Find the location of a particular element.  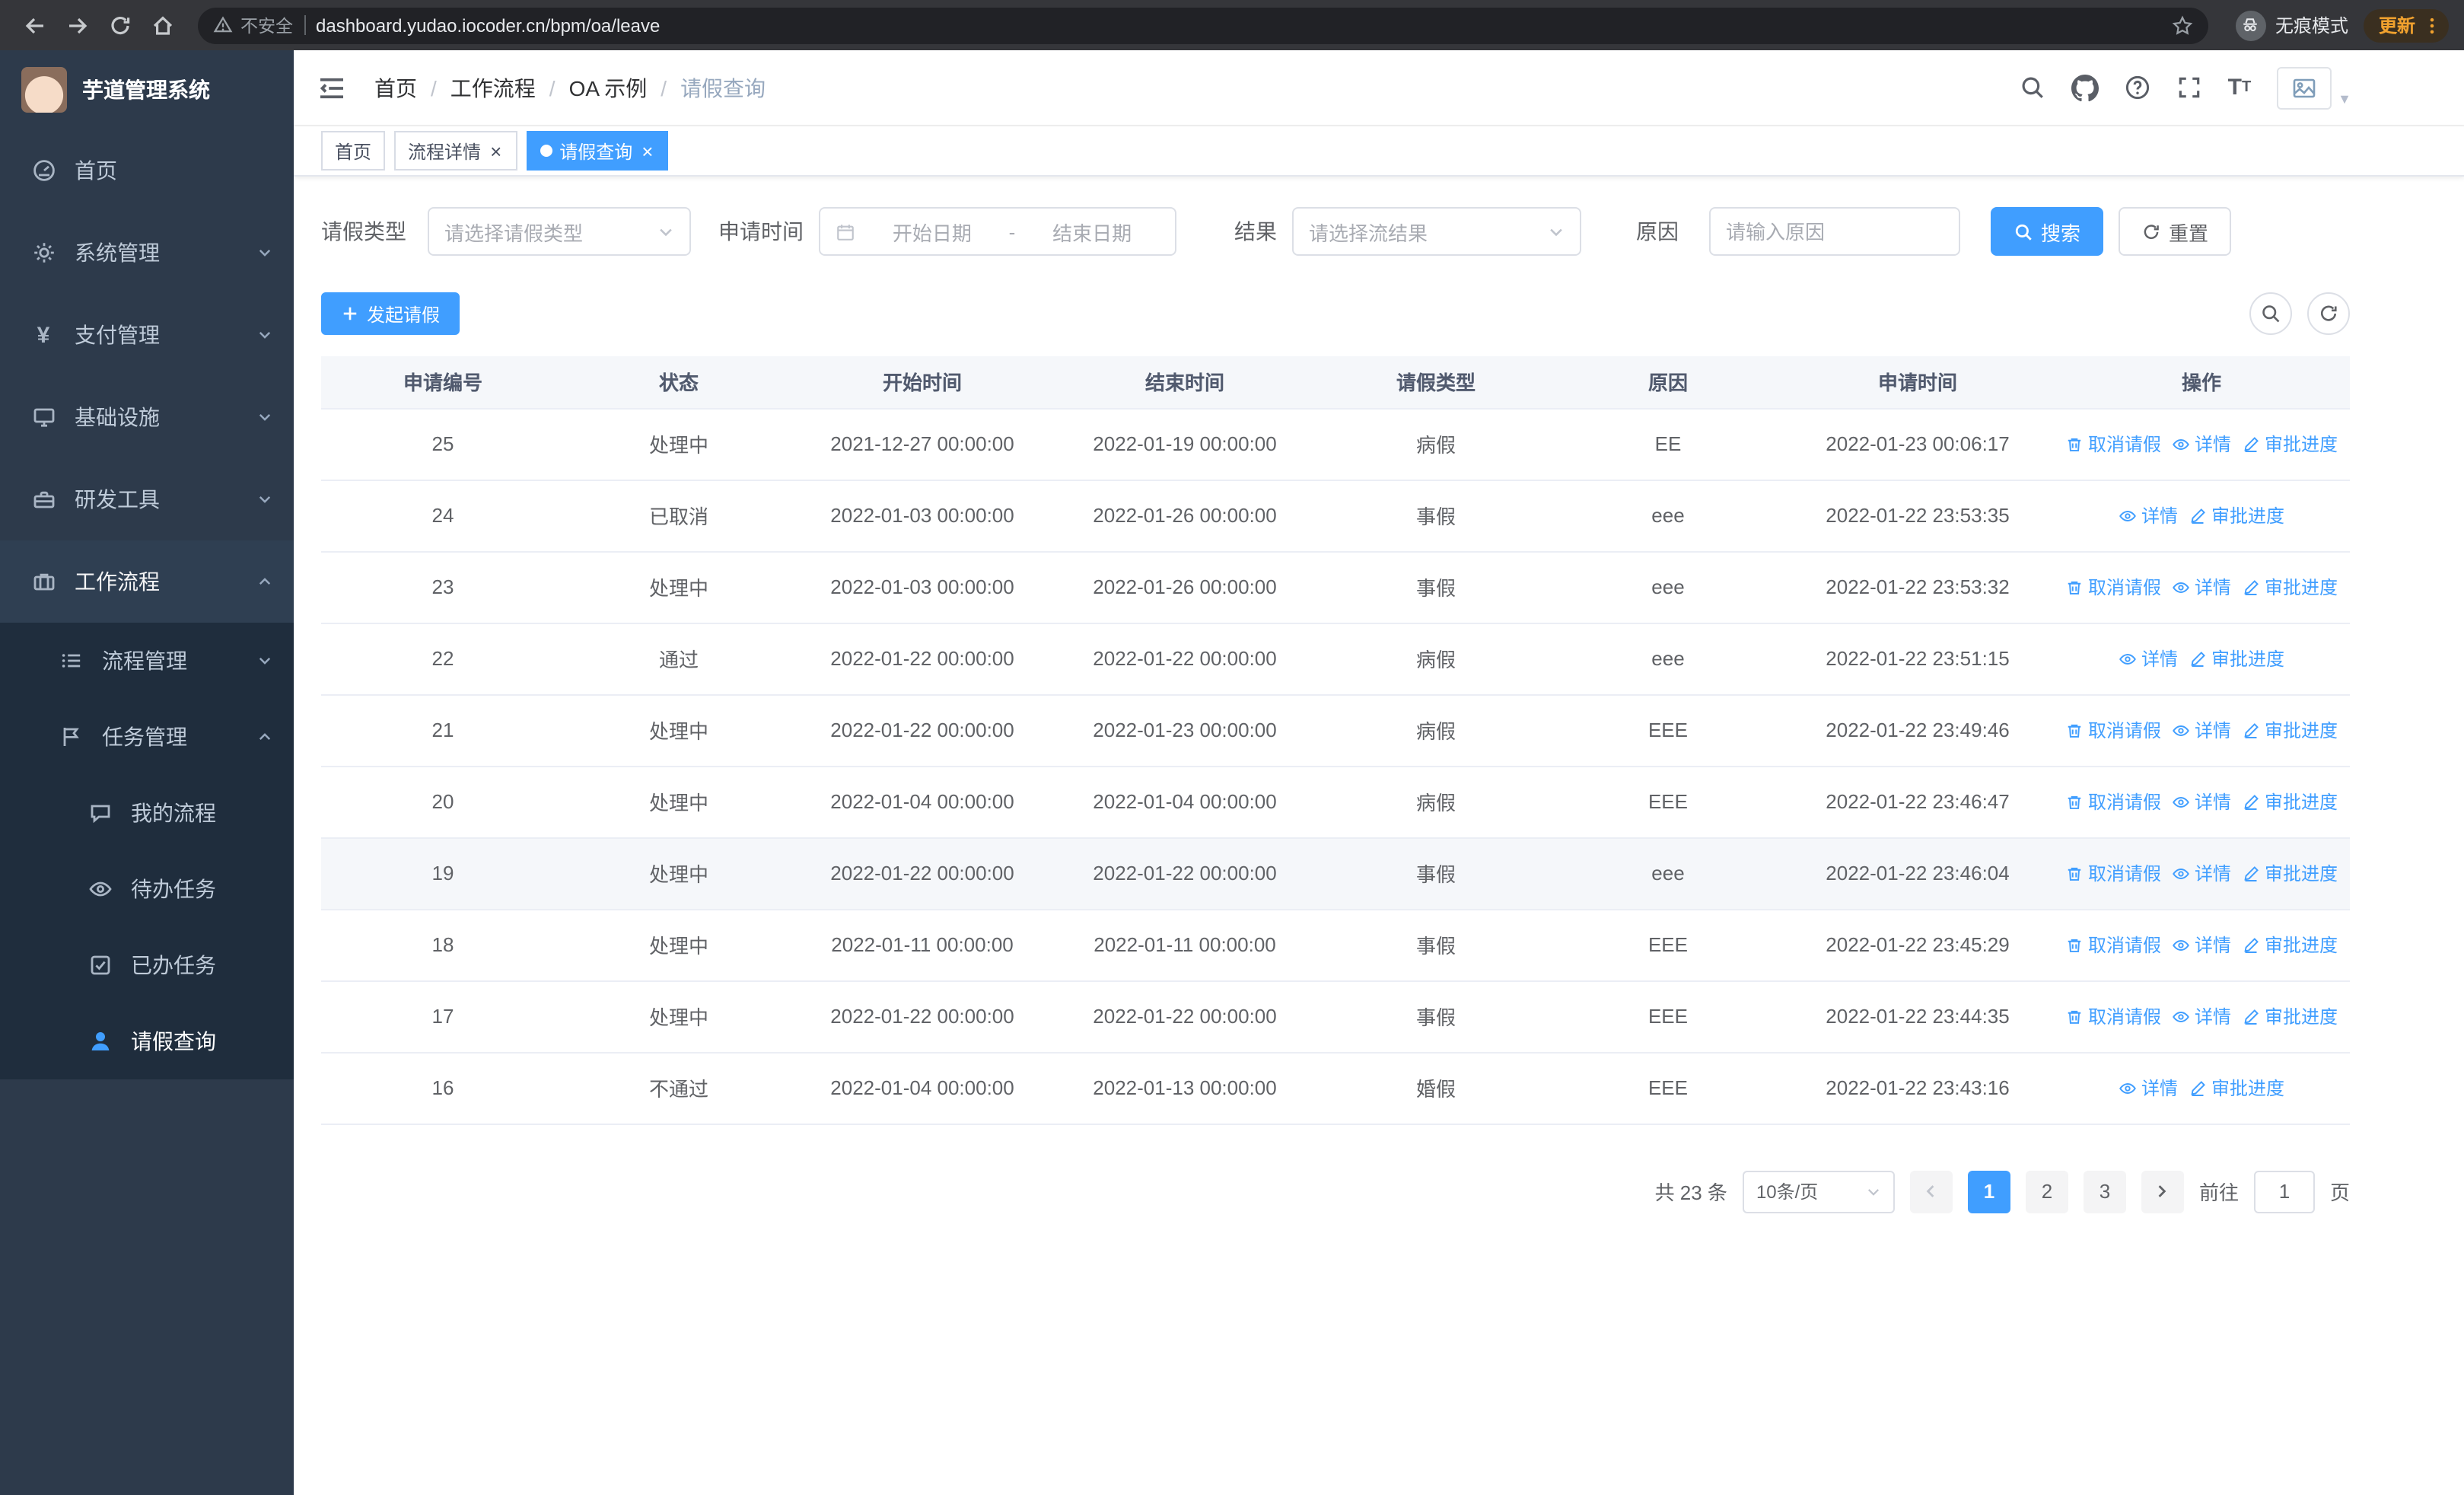

browser-back-button is located at coordinates (35, 25).